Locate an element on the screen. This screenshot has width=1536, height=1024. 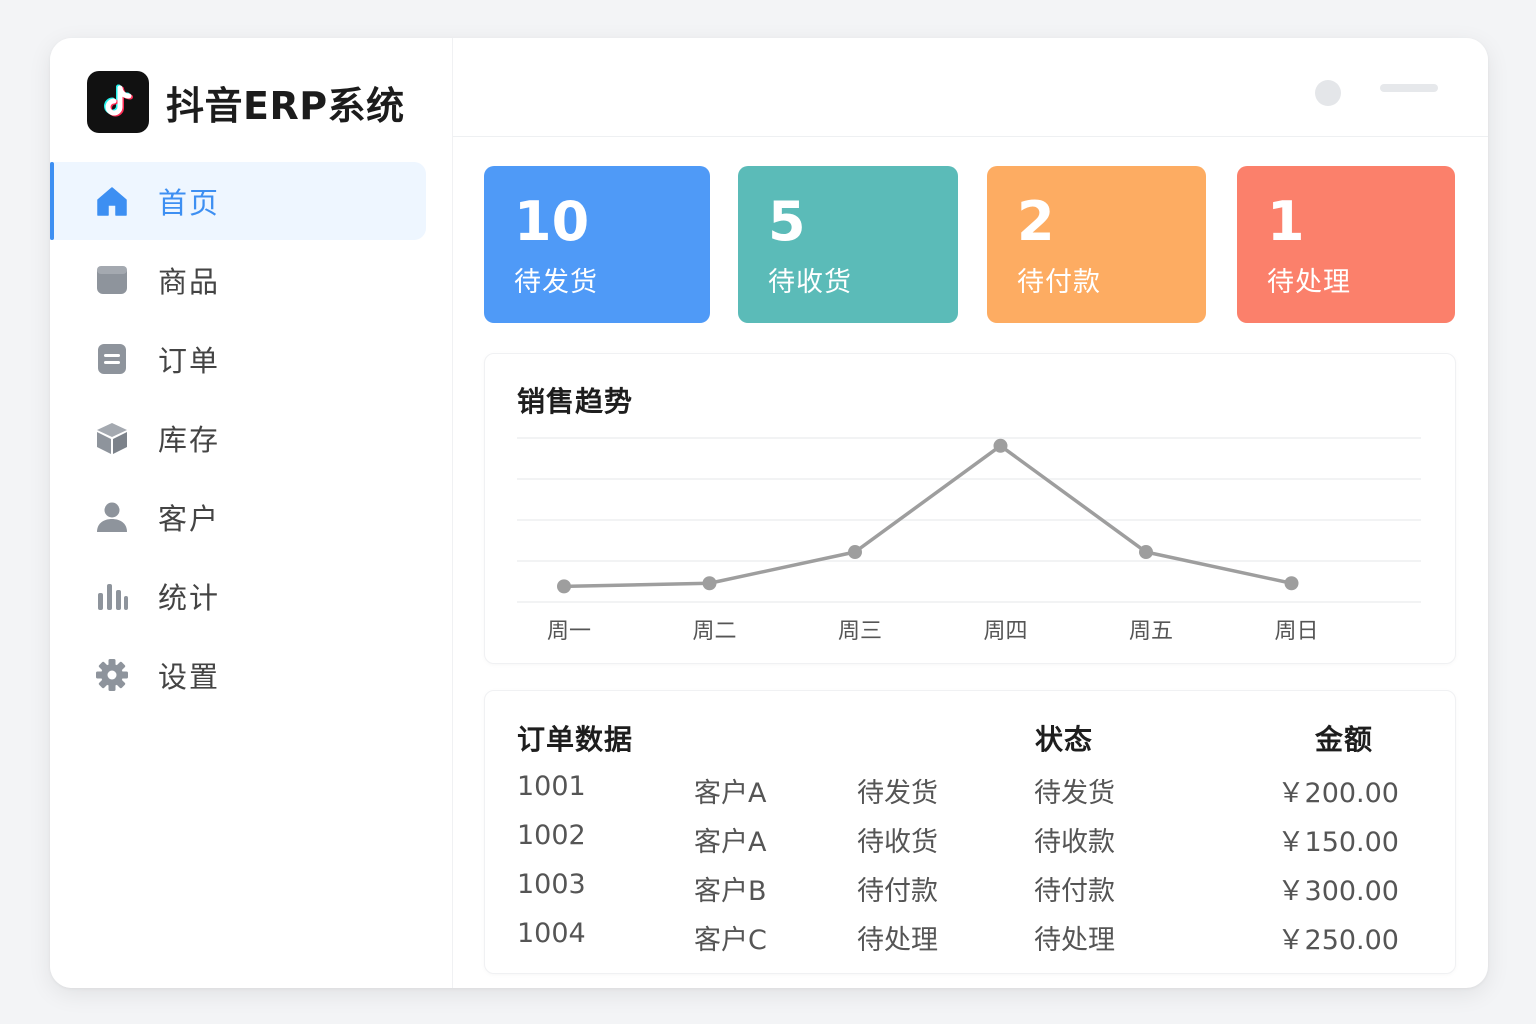
order-amount: ￥200.00 is located at coordinates (1338, 793).